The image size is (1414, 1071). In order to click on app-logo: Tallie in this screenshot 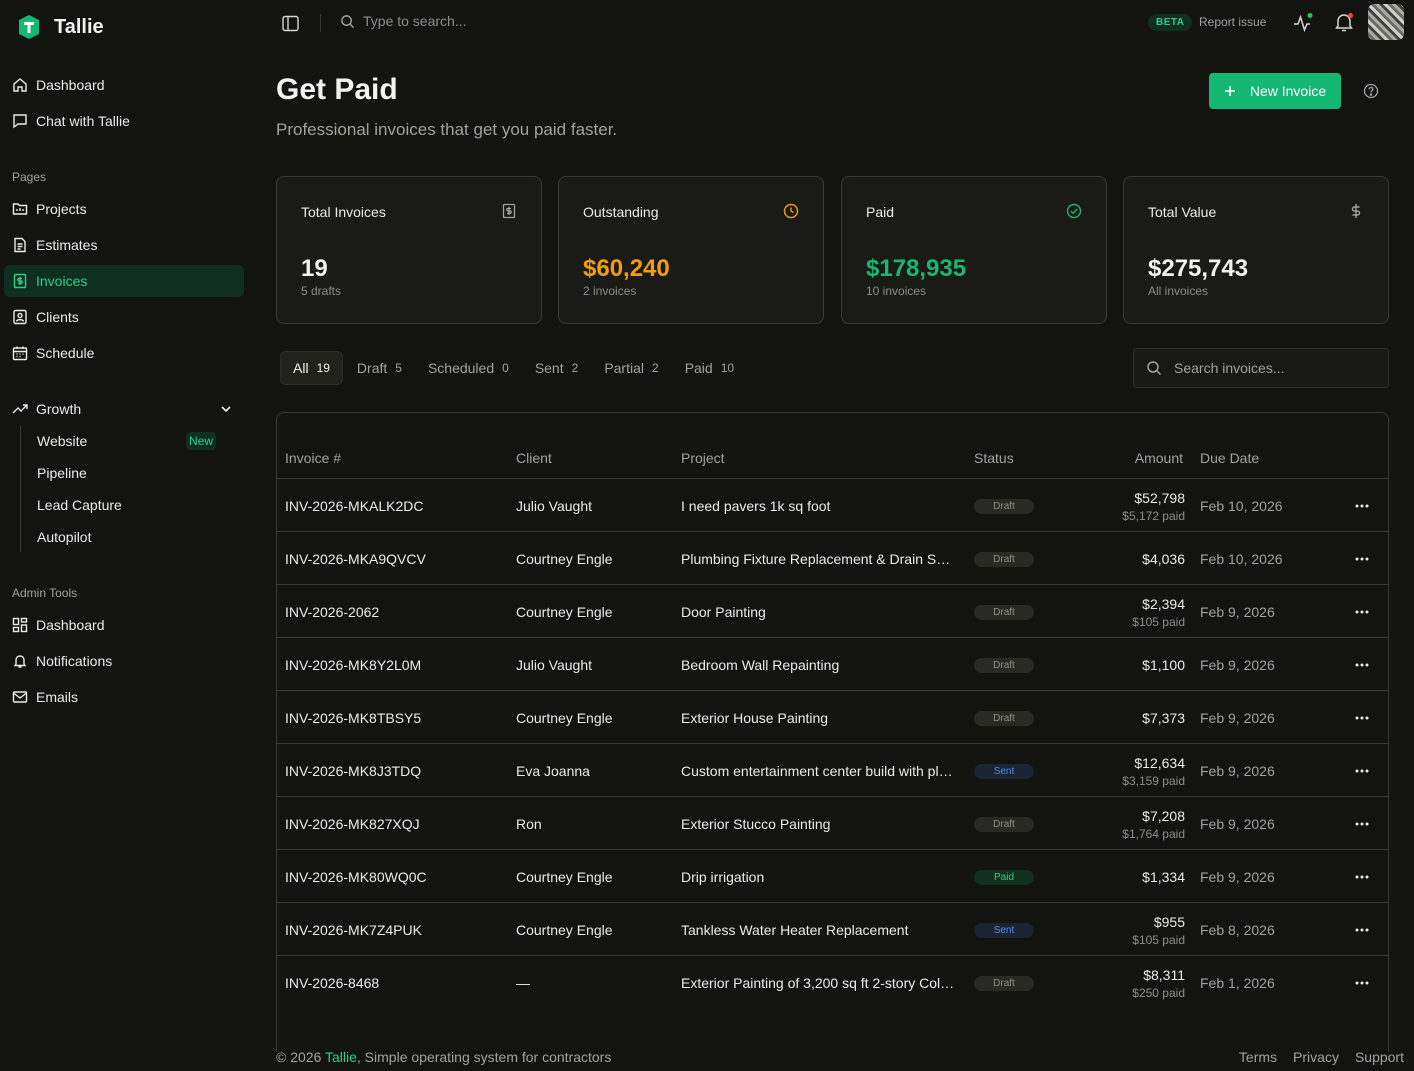, I will do `click(60, 27)`.